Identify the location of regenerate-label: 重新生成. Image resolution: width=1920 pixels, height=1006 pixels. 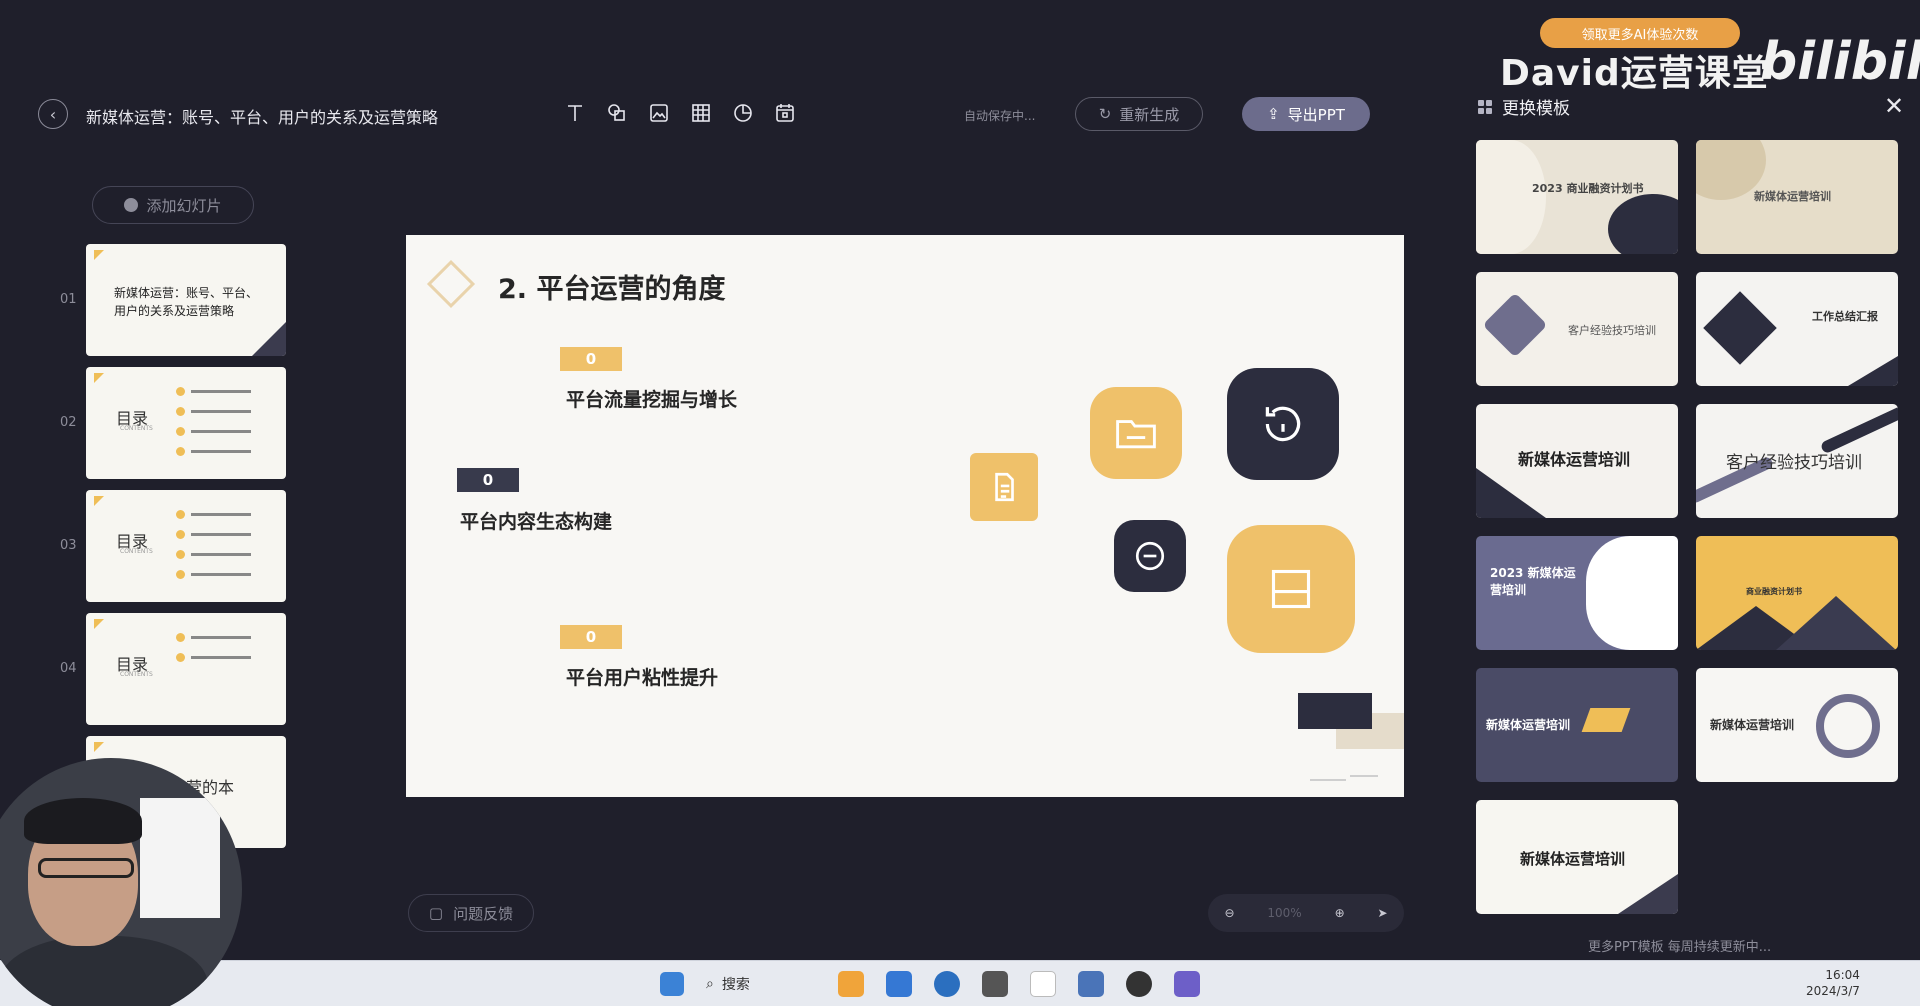
(1149, 114).